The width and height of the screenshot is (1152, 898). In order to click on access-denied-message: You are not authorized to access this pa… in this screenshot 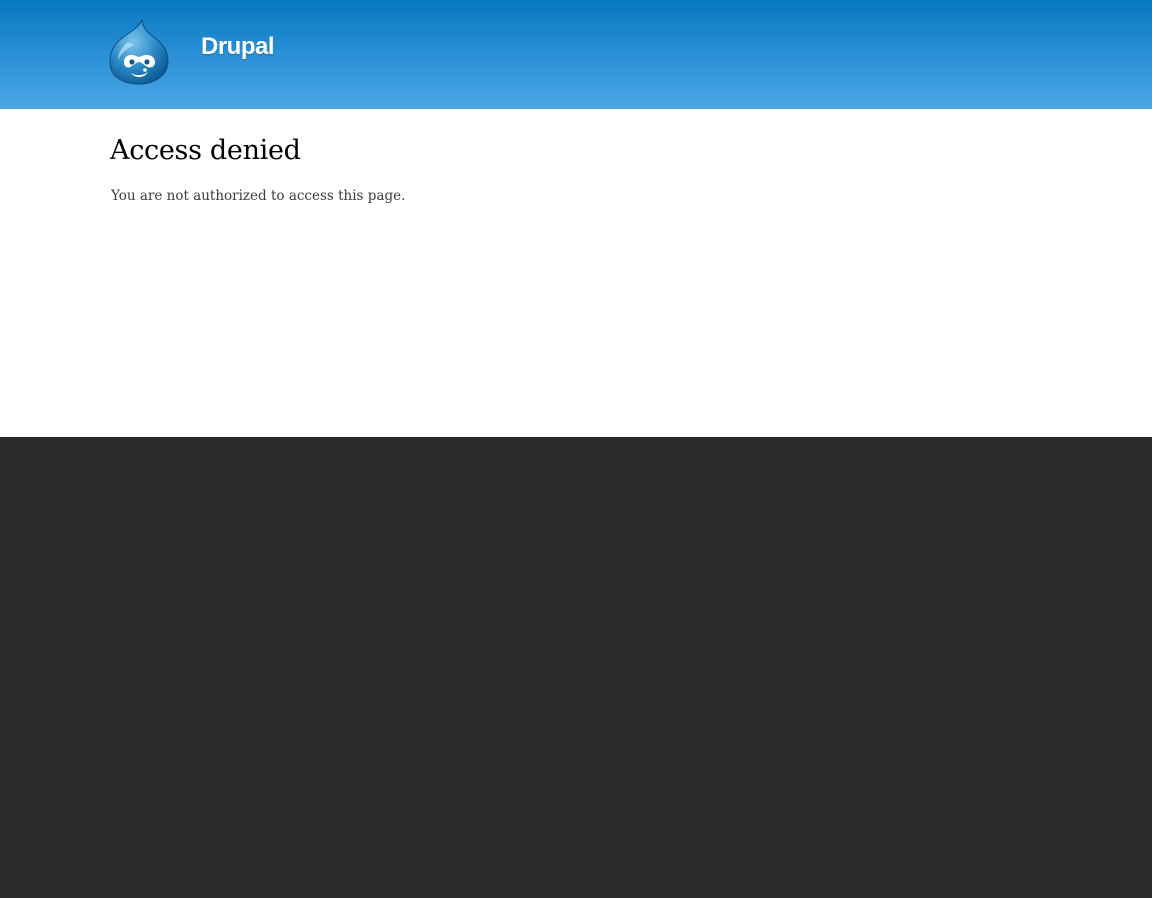, I will do `click(258, 196)`.